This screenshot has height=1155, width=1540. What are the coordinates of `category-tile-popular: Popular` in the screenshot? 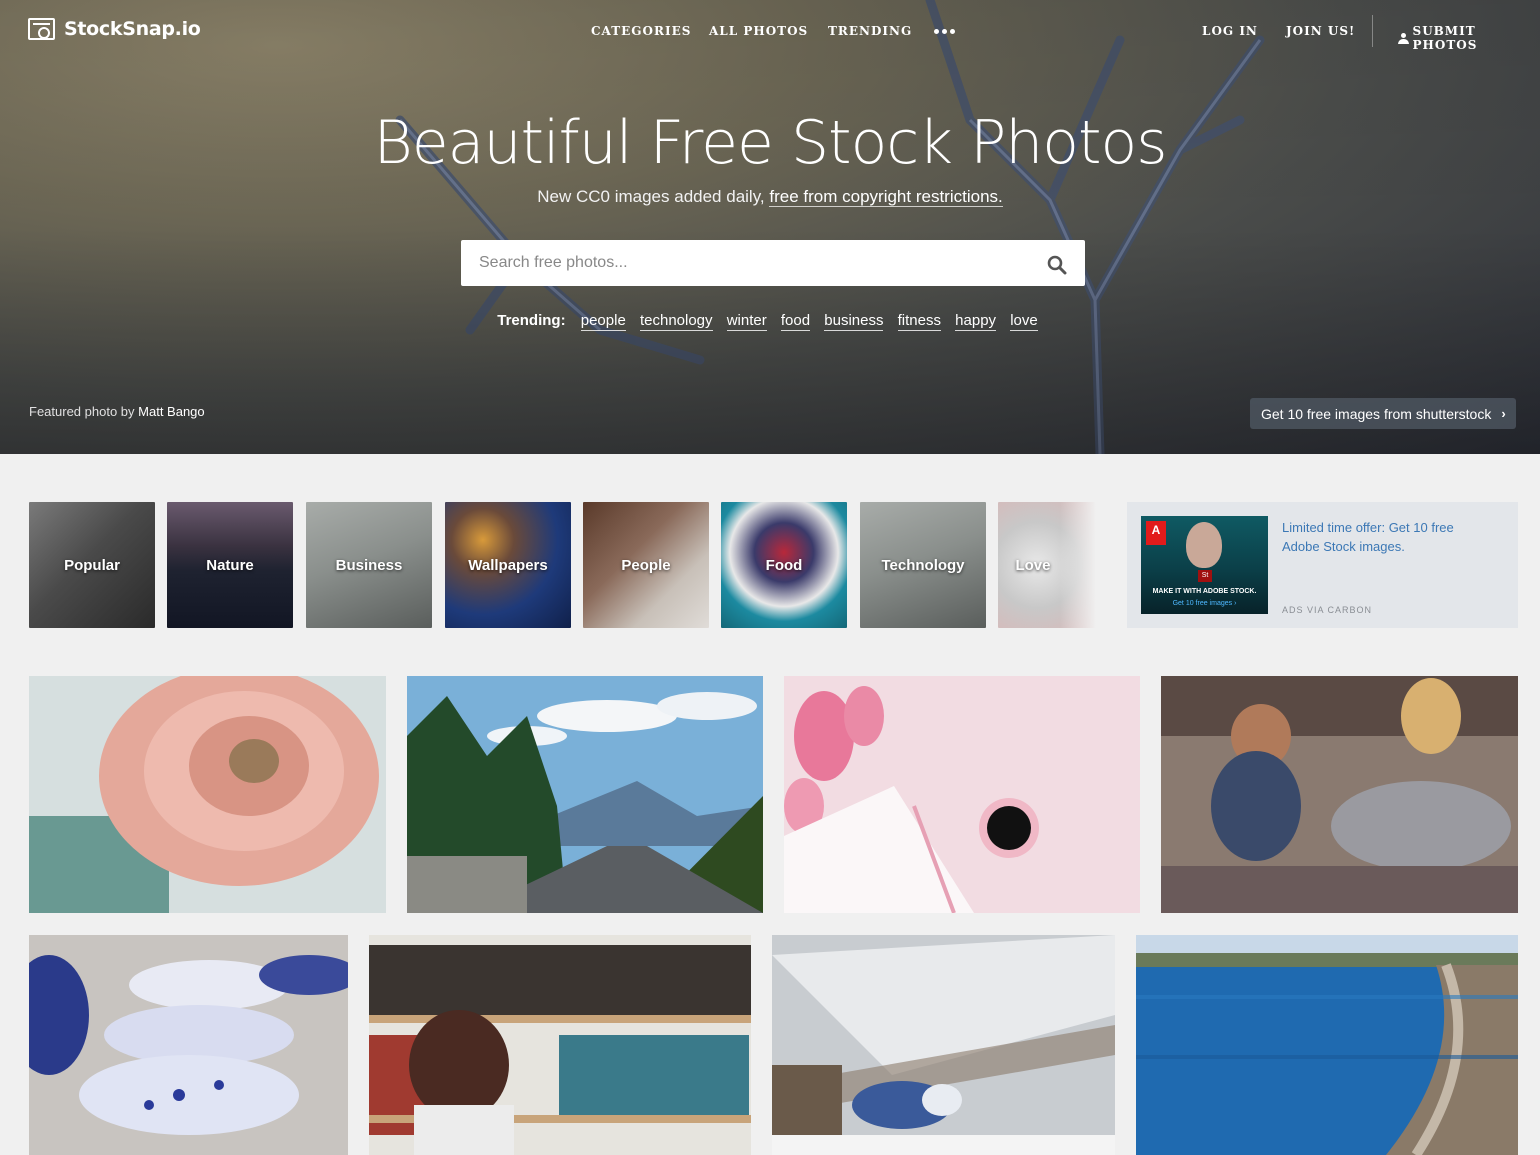 It's located at (92, 565).